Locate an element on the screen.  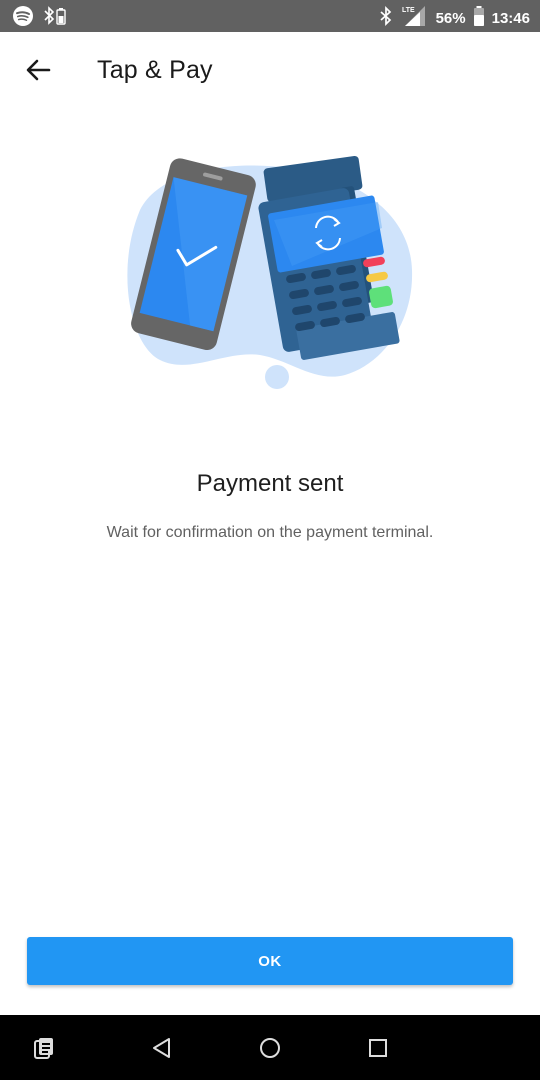
overview-square-icon is located at coordinates (378, 1048).